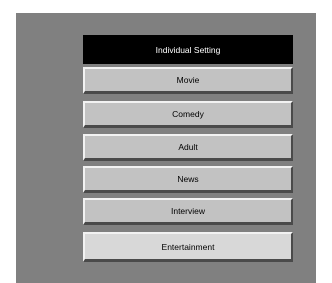  Describe the element at coordinates (188, 114) in the screenshot. I see `menu-item-comedy: Comedy` at that location.